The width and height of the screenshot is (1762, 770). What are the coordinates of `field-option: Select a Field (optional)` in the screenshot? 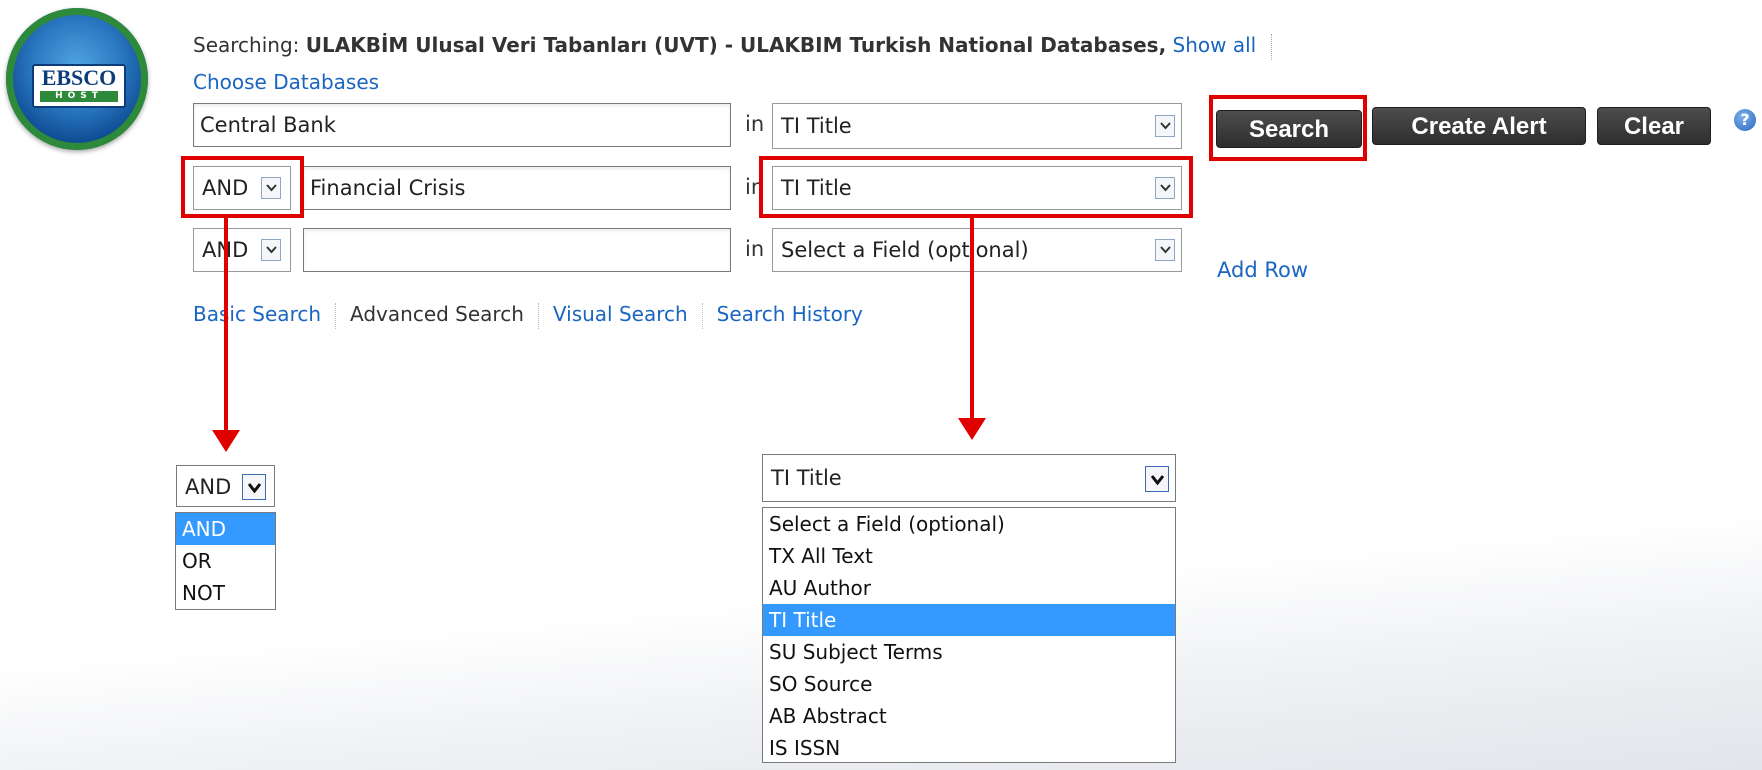 It's located at (969, 524).